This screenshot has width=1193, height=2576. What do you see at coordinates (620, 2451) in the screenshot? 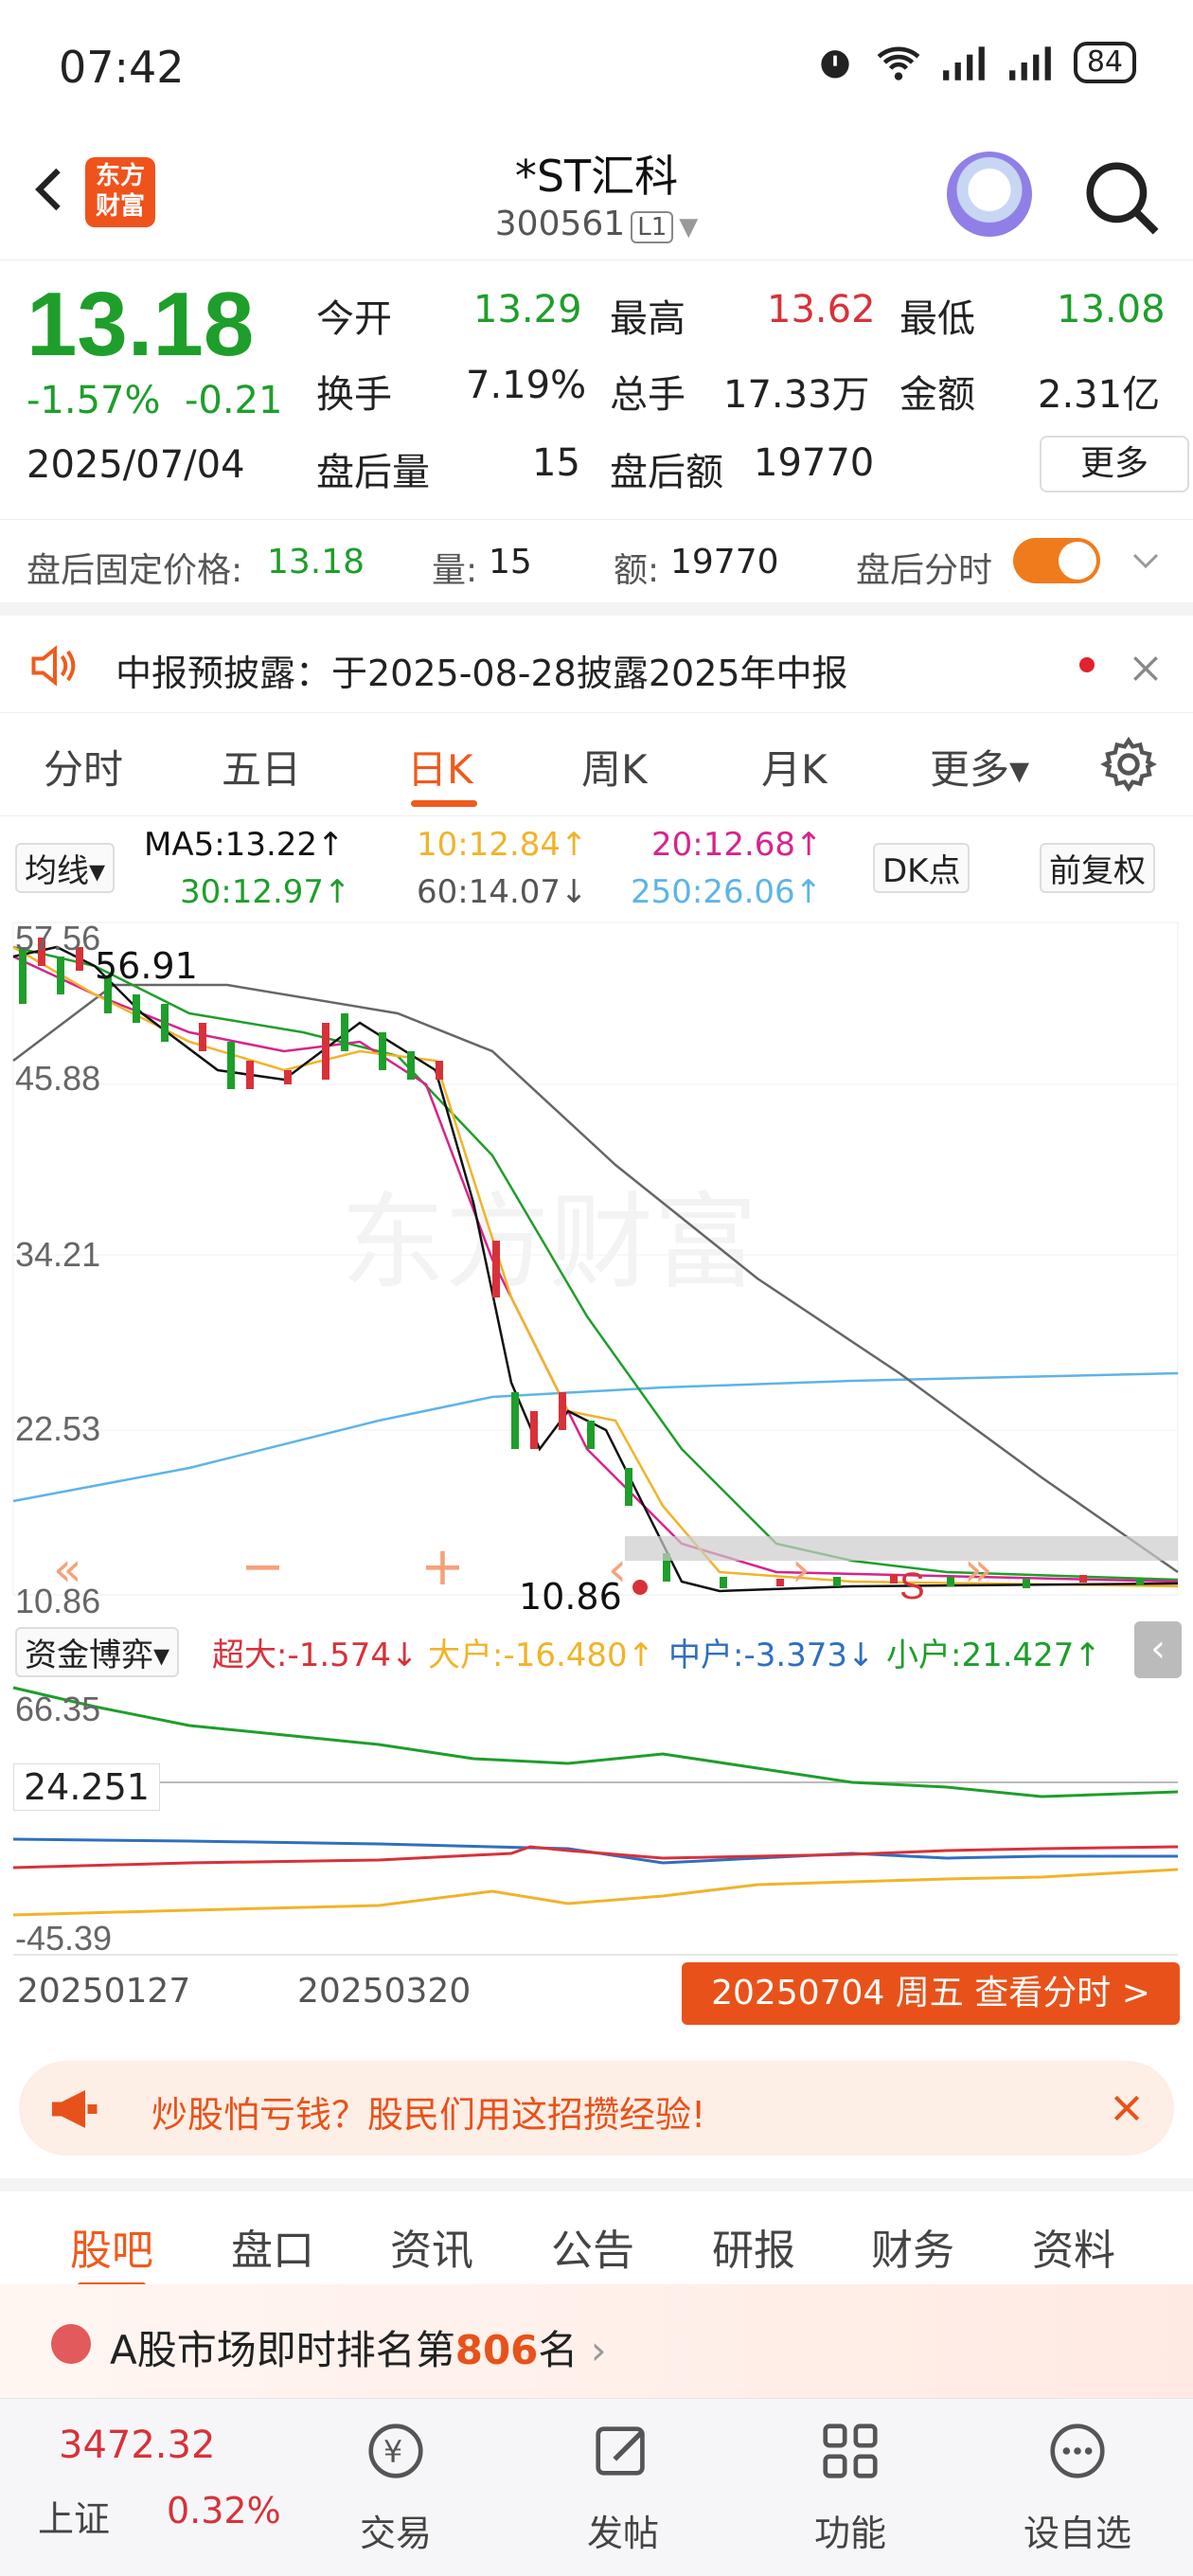
I see `edit-icon` at bounding box center [620, 2451].